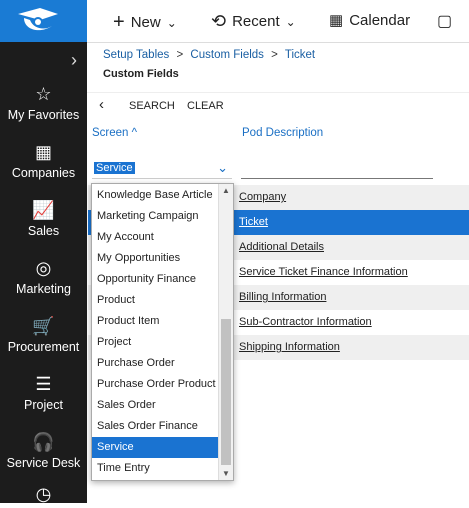 This screenshot has height=508, width=469. I want to click on column-header-screen: Screen ^, so click(114, 133).